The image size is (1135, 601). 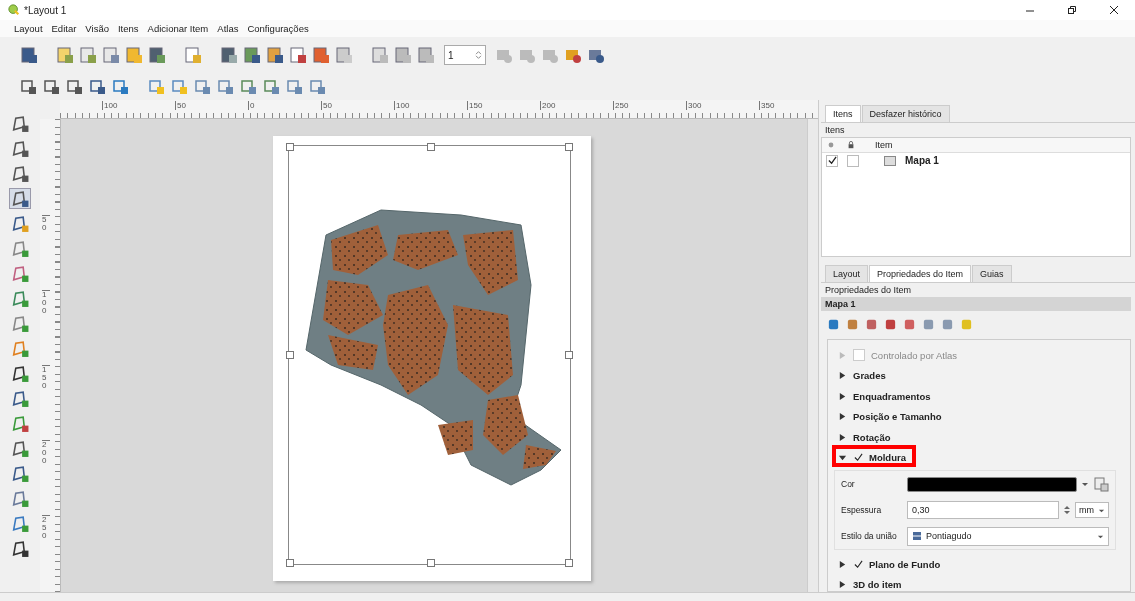 What do you see at coordinates (694, 105) in the screenshot?
I see `ruler-label: 300` at bounding box center [694, 105].